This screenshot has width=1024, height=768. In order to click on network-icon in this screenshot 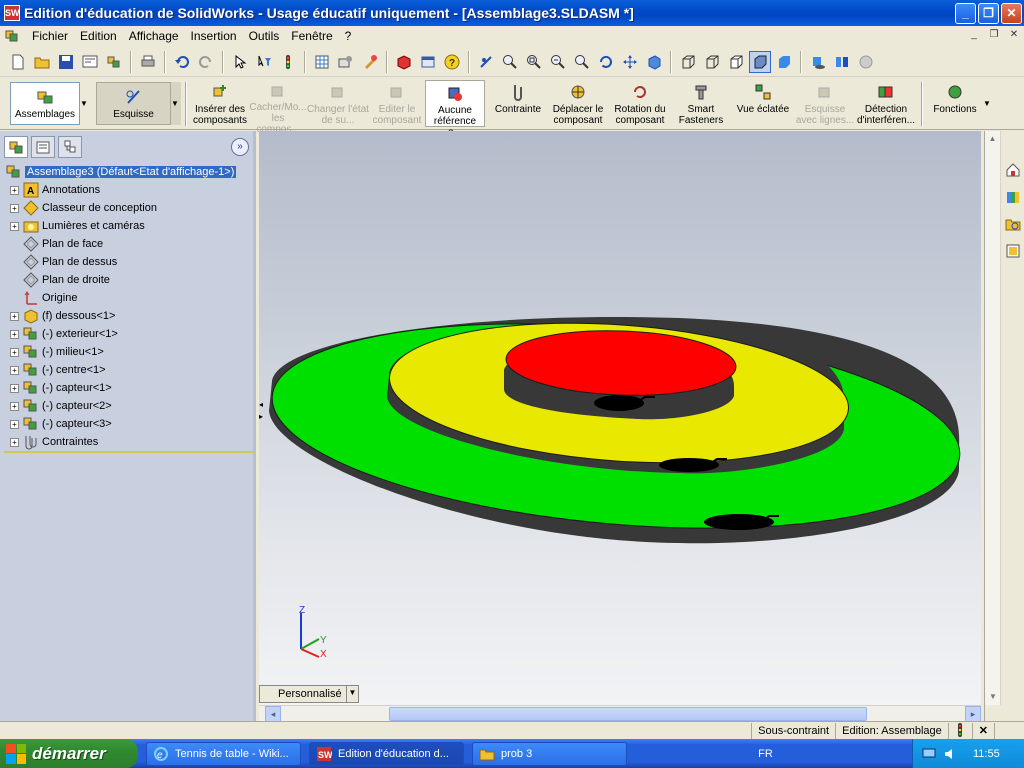, I will do `click(929, 754)`.